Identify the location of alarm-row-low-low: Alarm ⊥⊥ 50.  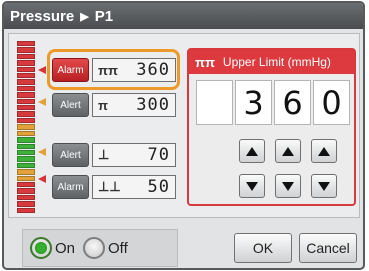
(114, 187).